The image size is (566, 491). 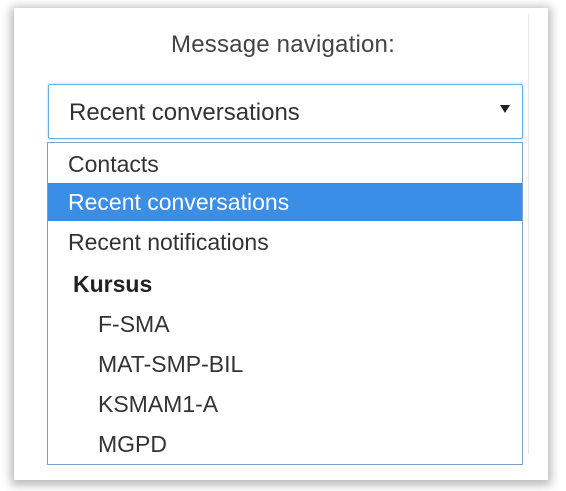 I want to click on message-navigation-label: Message navigation:, so click(x=283, y=44).